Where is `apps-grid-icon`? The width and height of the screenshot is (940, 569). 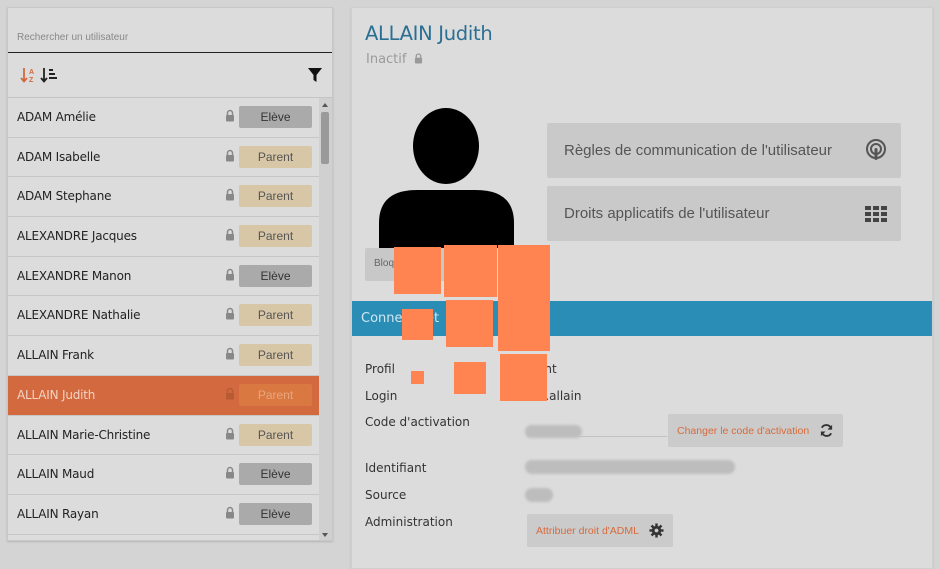 apps-grid-icon is located at coordinates (876, 214).